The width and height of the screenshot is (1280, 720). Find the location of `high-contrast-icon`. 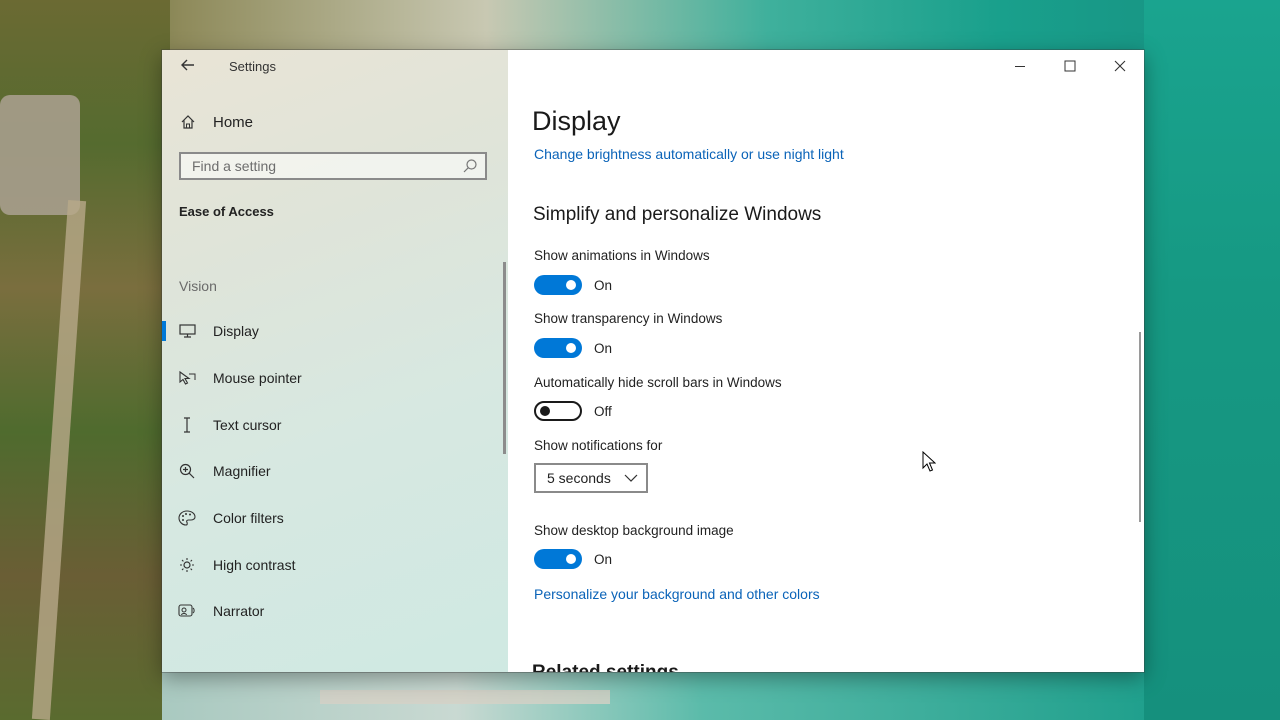

high-contrast-icon is located at coordinates (187, 565).